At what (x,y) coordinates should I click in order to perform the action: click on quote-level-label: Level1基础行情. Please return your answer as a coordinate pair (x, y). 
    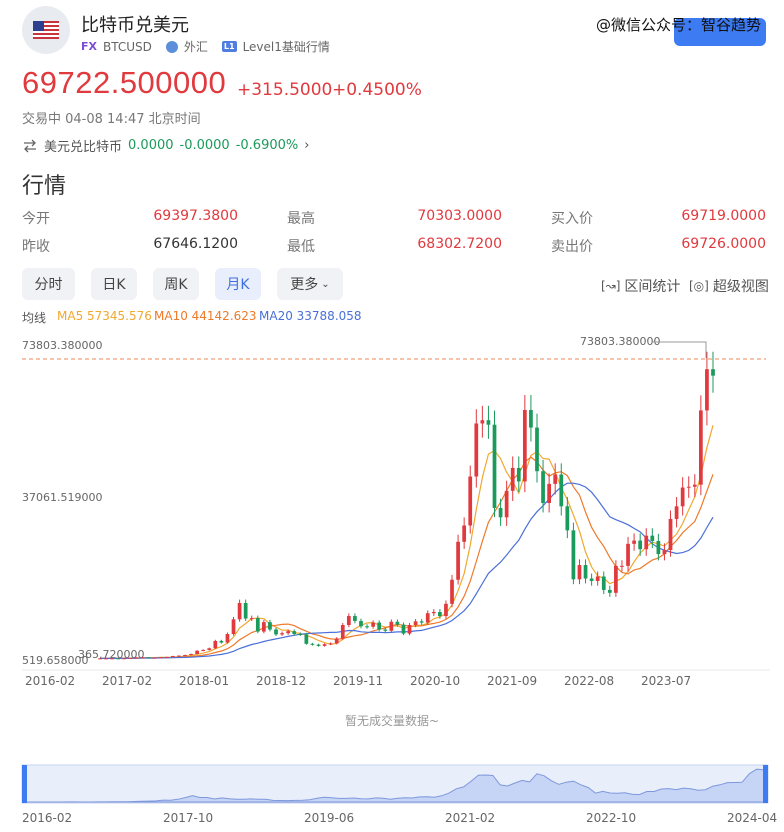
    Looking at the image, I should click on (286, 47).